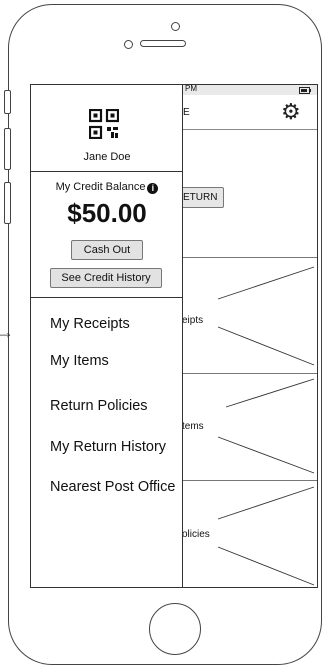 The width and height of the screenshot is (334, 669). I want to click on policies-section-label: olicies, so click(196, 534).